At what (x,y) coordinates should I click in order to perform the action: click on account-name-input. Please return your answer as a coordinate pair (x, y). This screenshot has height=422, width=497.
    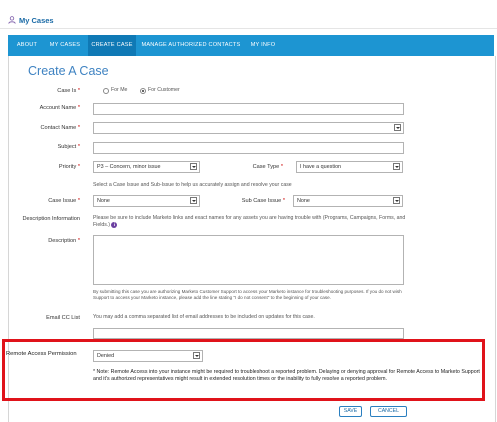
    Looking at the image, I should click on (248, 109).